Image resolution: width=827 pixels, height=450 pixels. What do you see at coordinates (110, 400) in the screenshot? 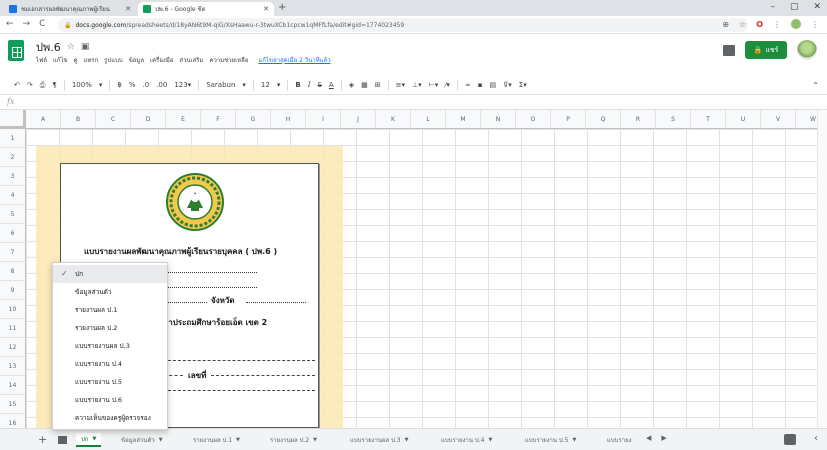
I see `sheet-menu-item: แบบรายงาน ป.6` at bounding box center [110, 400].